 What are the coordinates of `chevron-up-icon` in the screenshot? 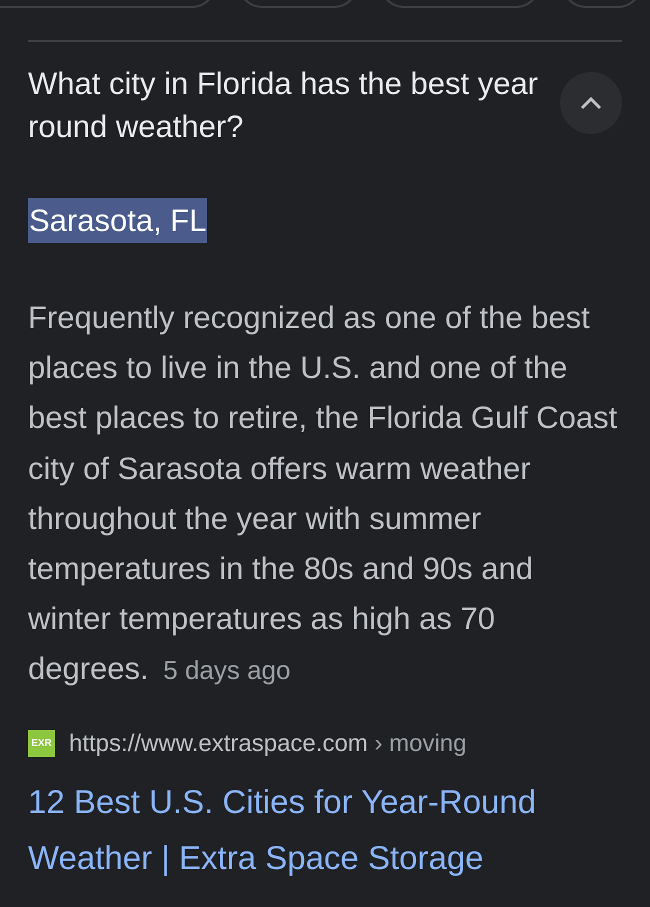 It's located at (591, 103).